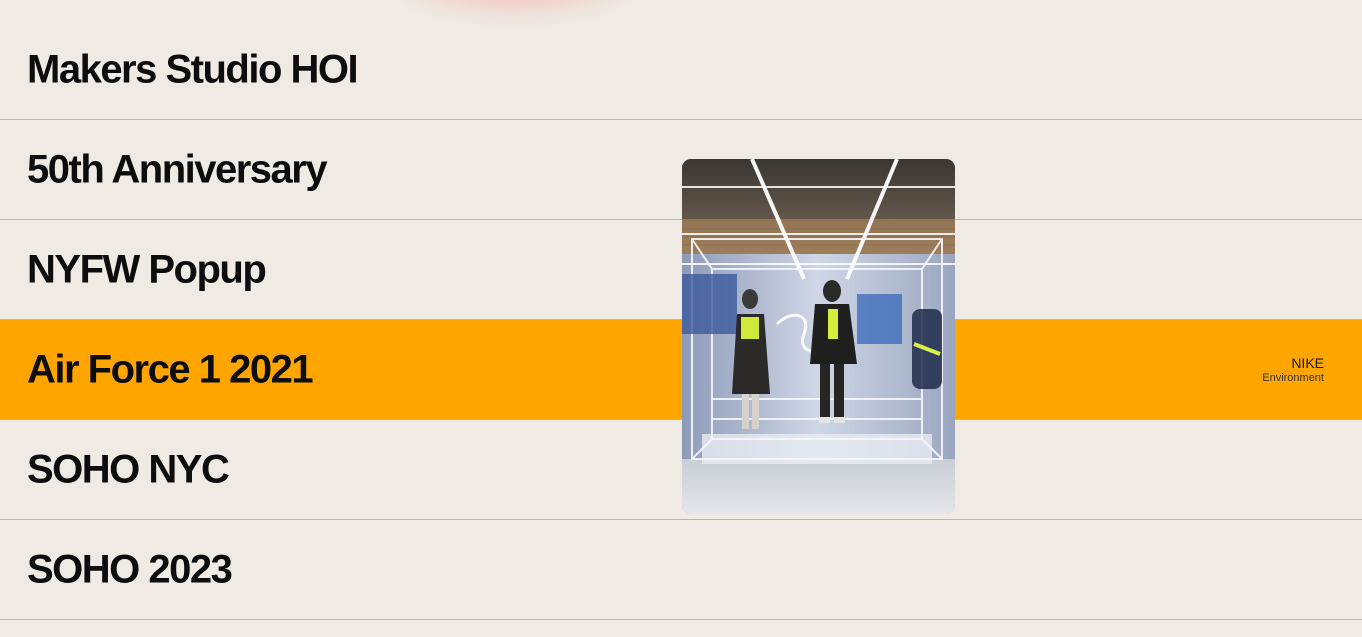  What do you see at coordinates (193, 69) in the screenshot?
I see `project-title: Makers Studio HOI` at bounding box center [193, 69].